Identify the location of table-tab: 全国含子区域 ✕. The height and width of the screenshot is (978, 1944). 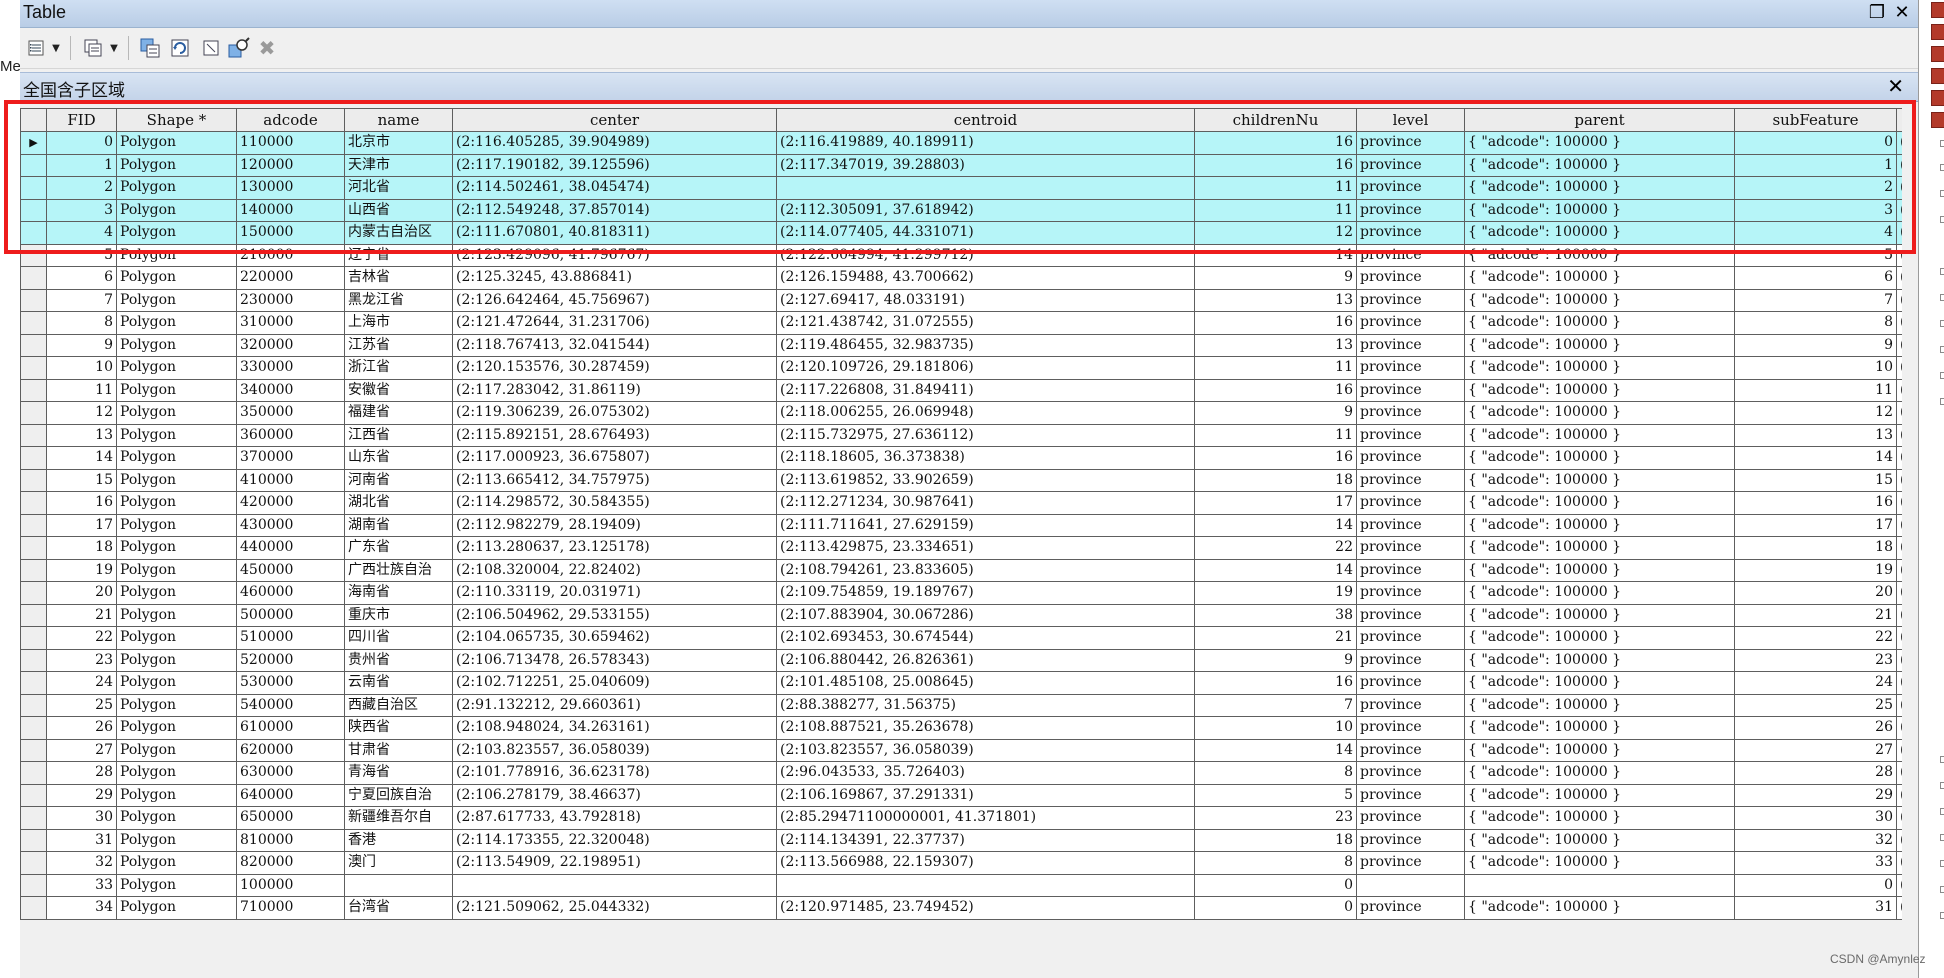
(969, 87).